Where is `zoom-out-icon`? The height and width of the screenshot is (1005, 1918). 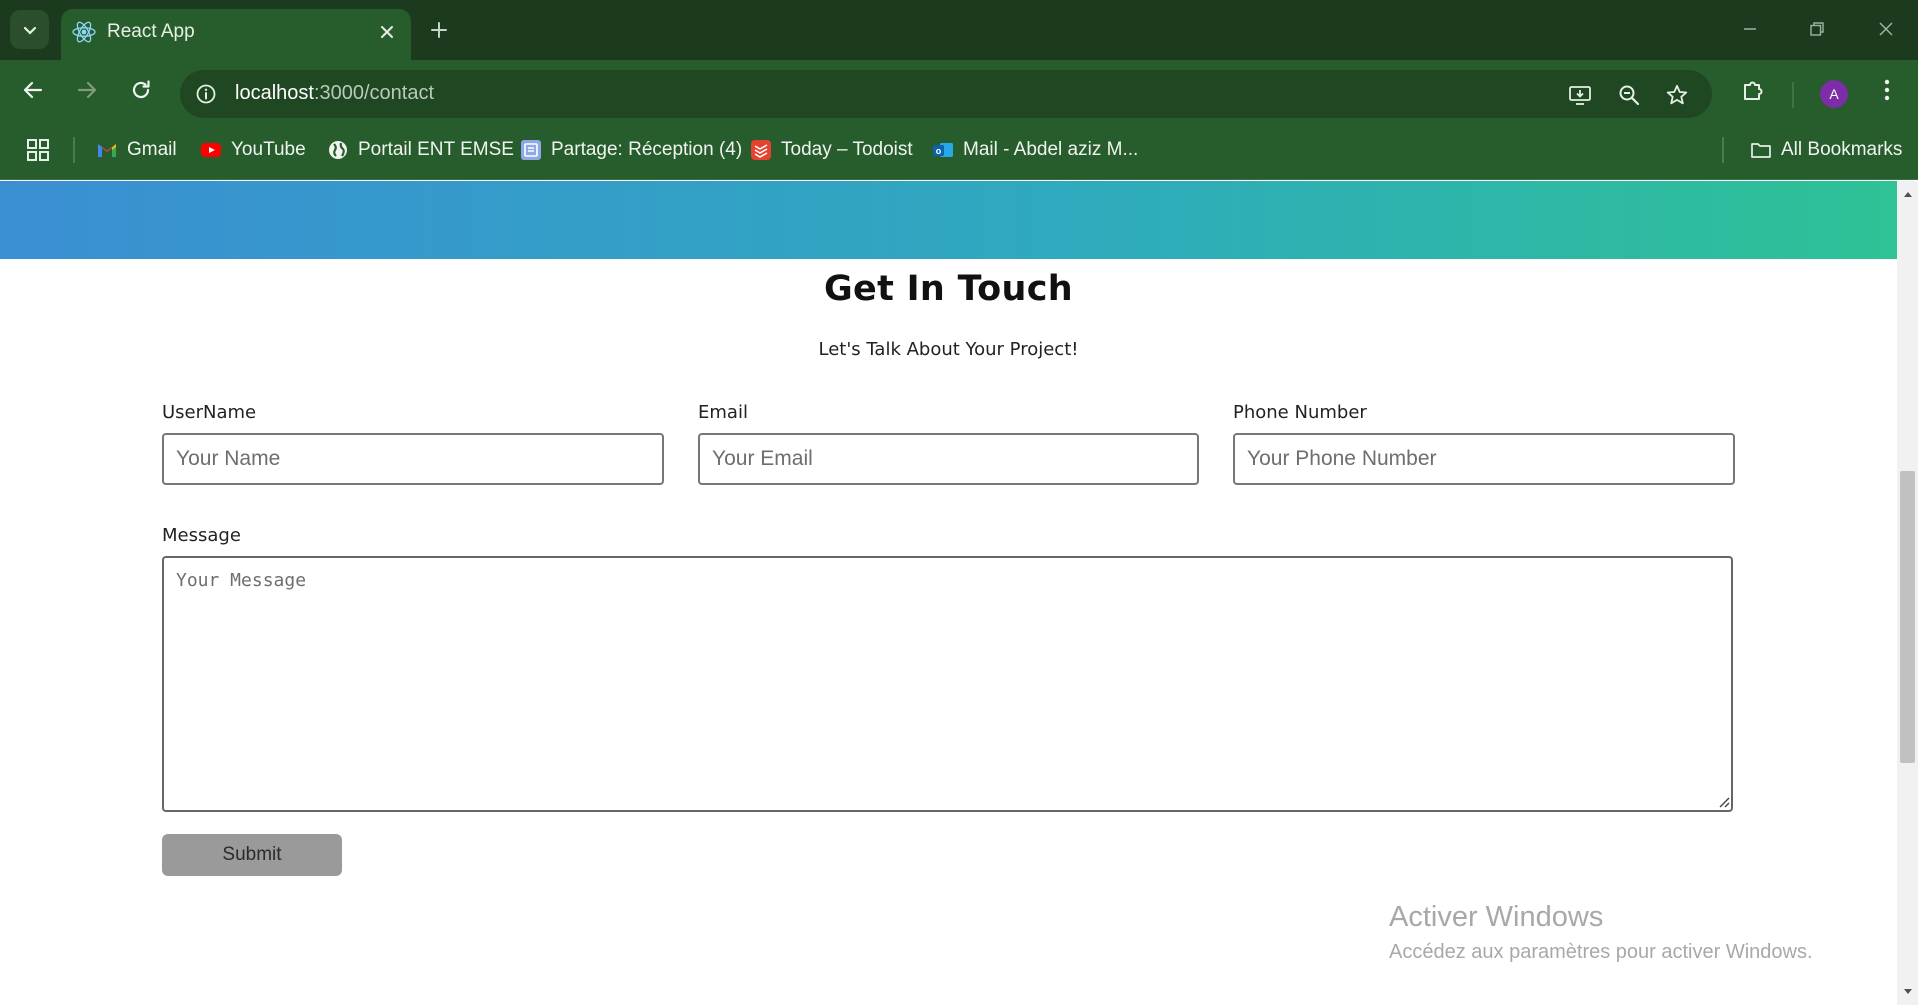
zoom-out-icon is located at coordinates (1629, 95).